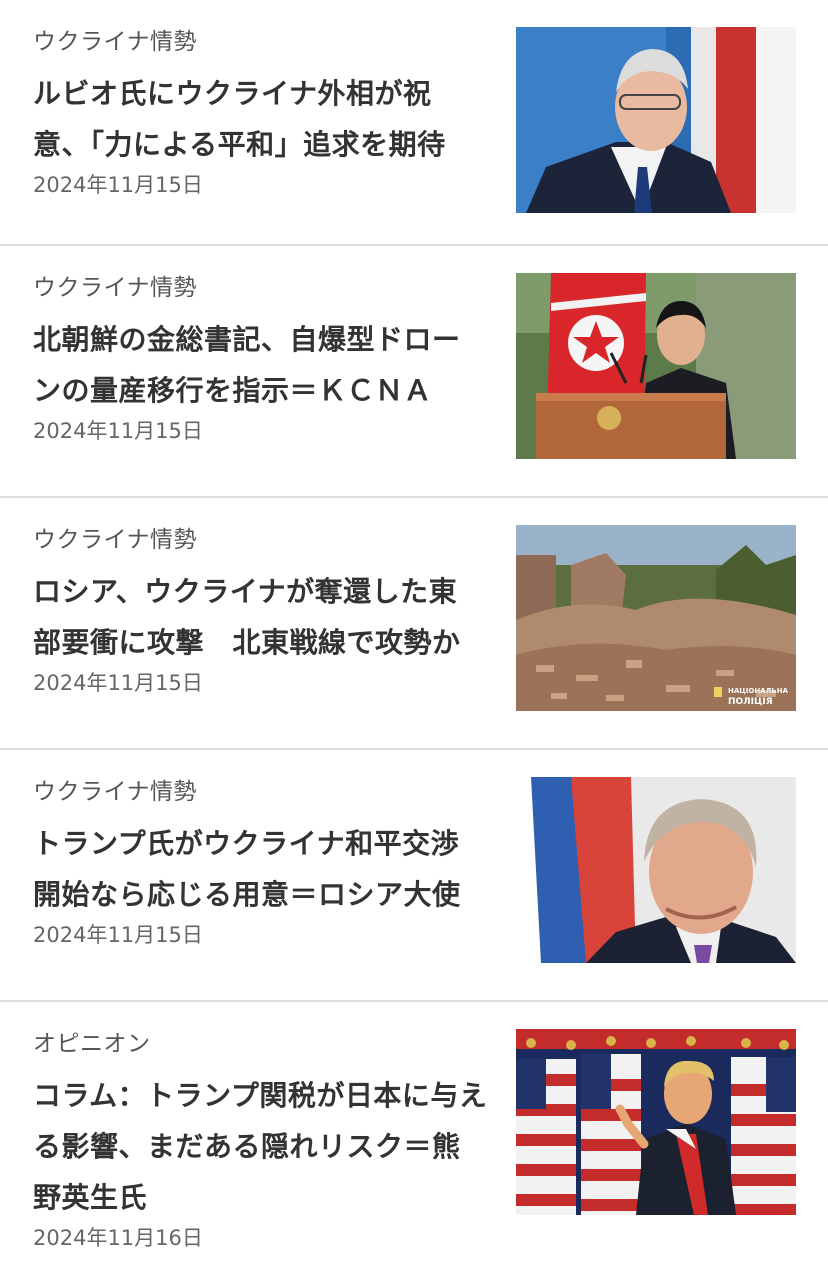 The width and height of the screenshot is (828, 1283). What do you see at coordinates (718, 692) in the screenshot?
I see `police-emblem-icon` at bounding box center [718, 692].